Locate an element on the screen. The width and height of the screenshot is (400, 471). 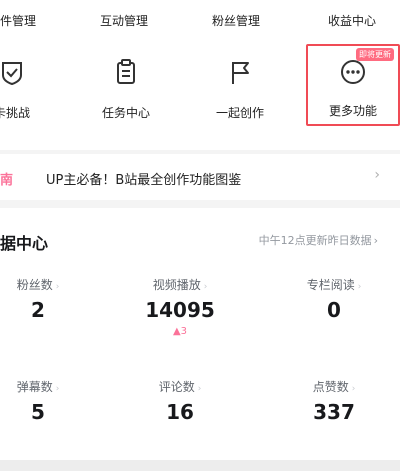
stat-likes: 点赞数 › 337 is located at coordinates (334, 413).